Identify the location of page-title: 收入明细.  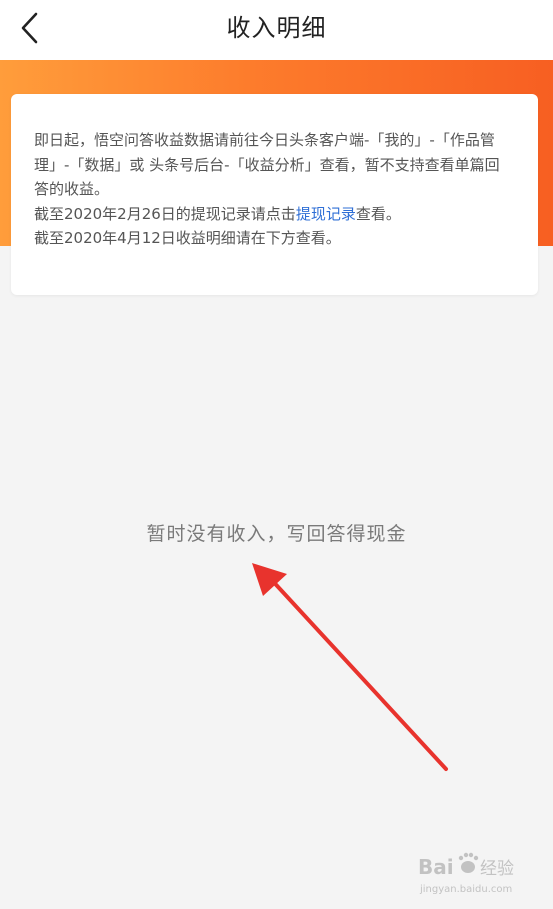
(276, 28).